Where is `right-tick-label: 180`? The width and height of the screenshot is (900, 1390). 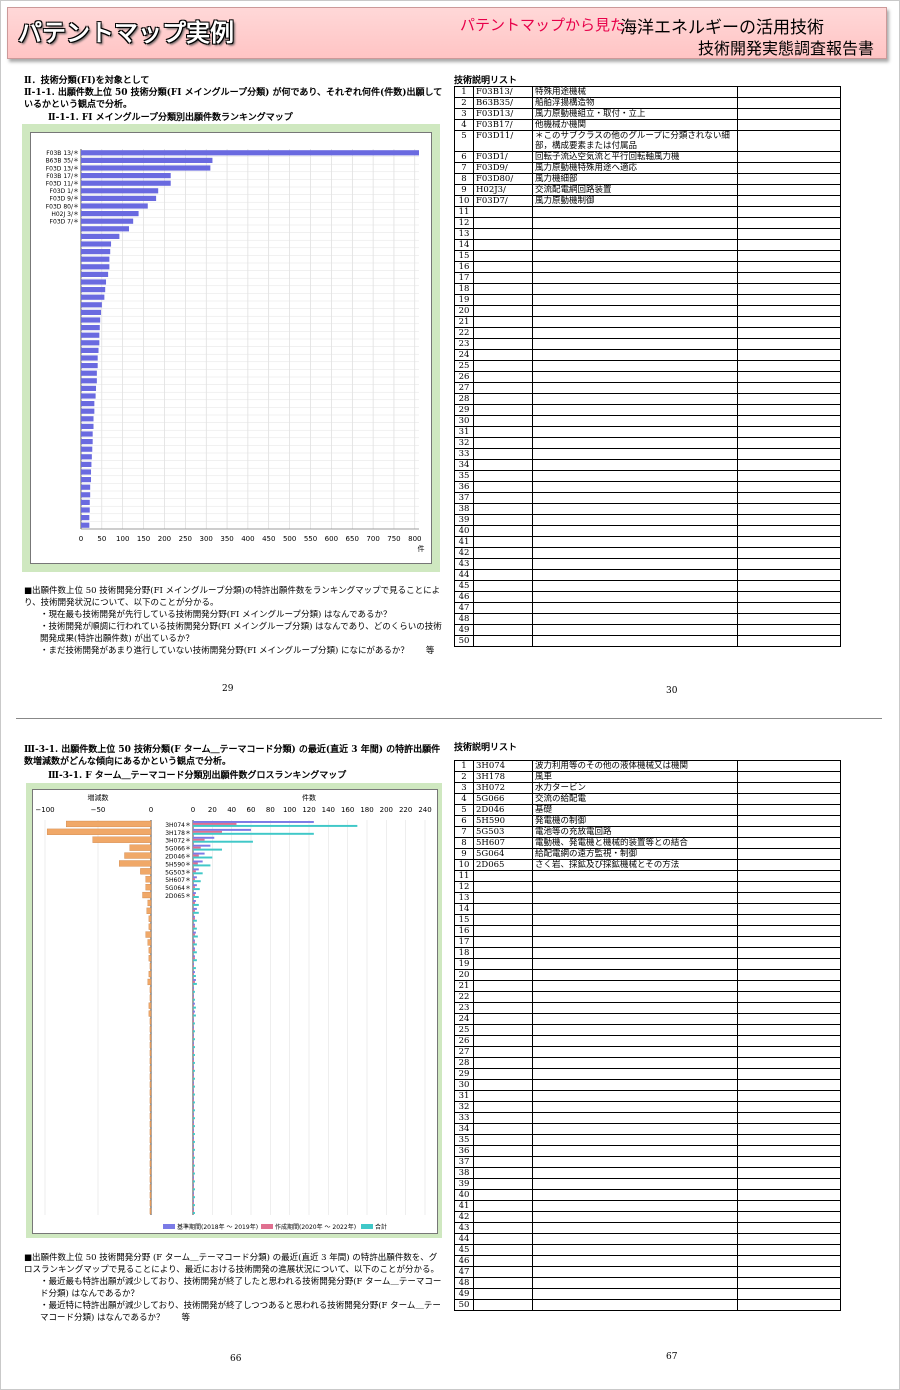
right-tick-label: 180 is located at coordinates (366, 810).